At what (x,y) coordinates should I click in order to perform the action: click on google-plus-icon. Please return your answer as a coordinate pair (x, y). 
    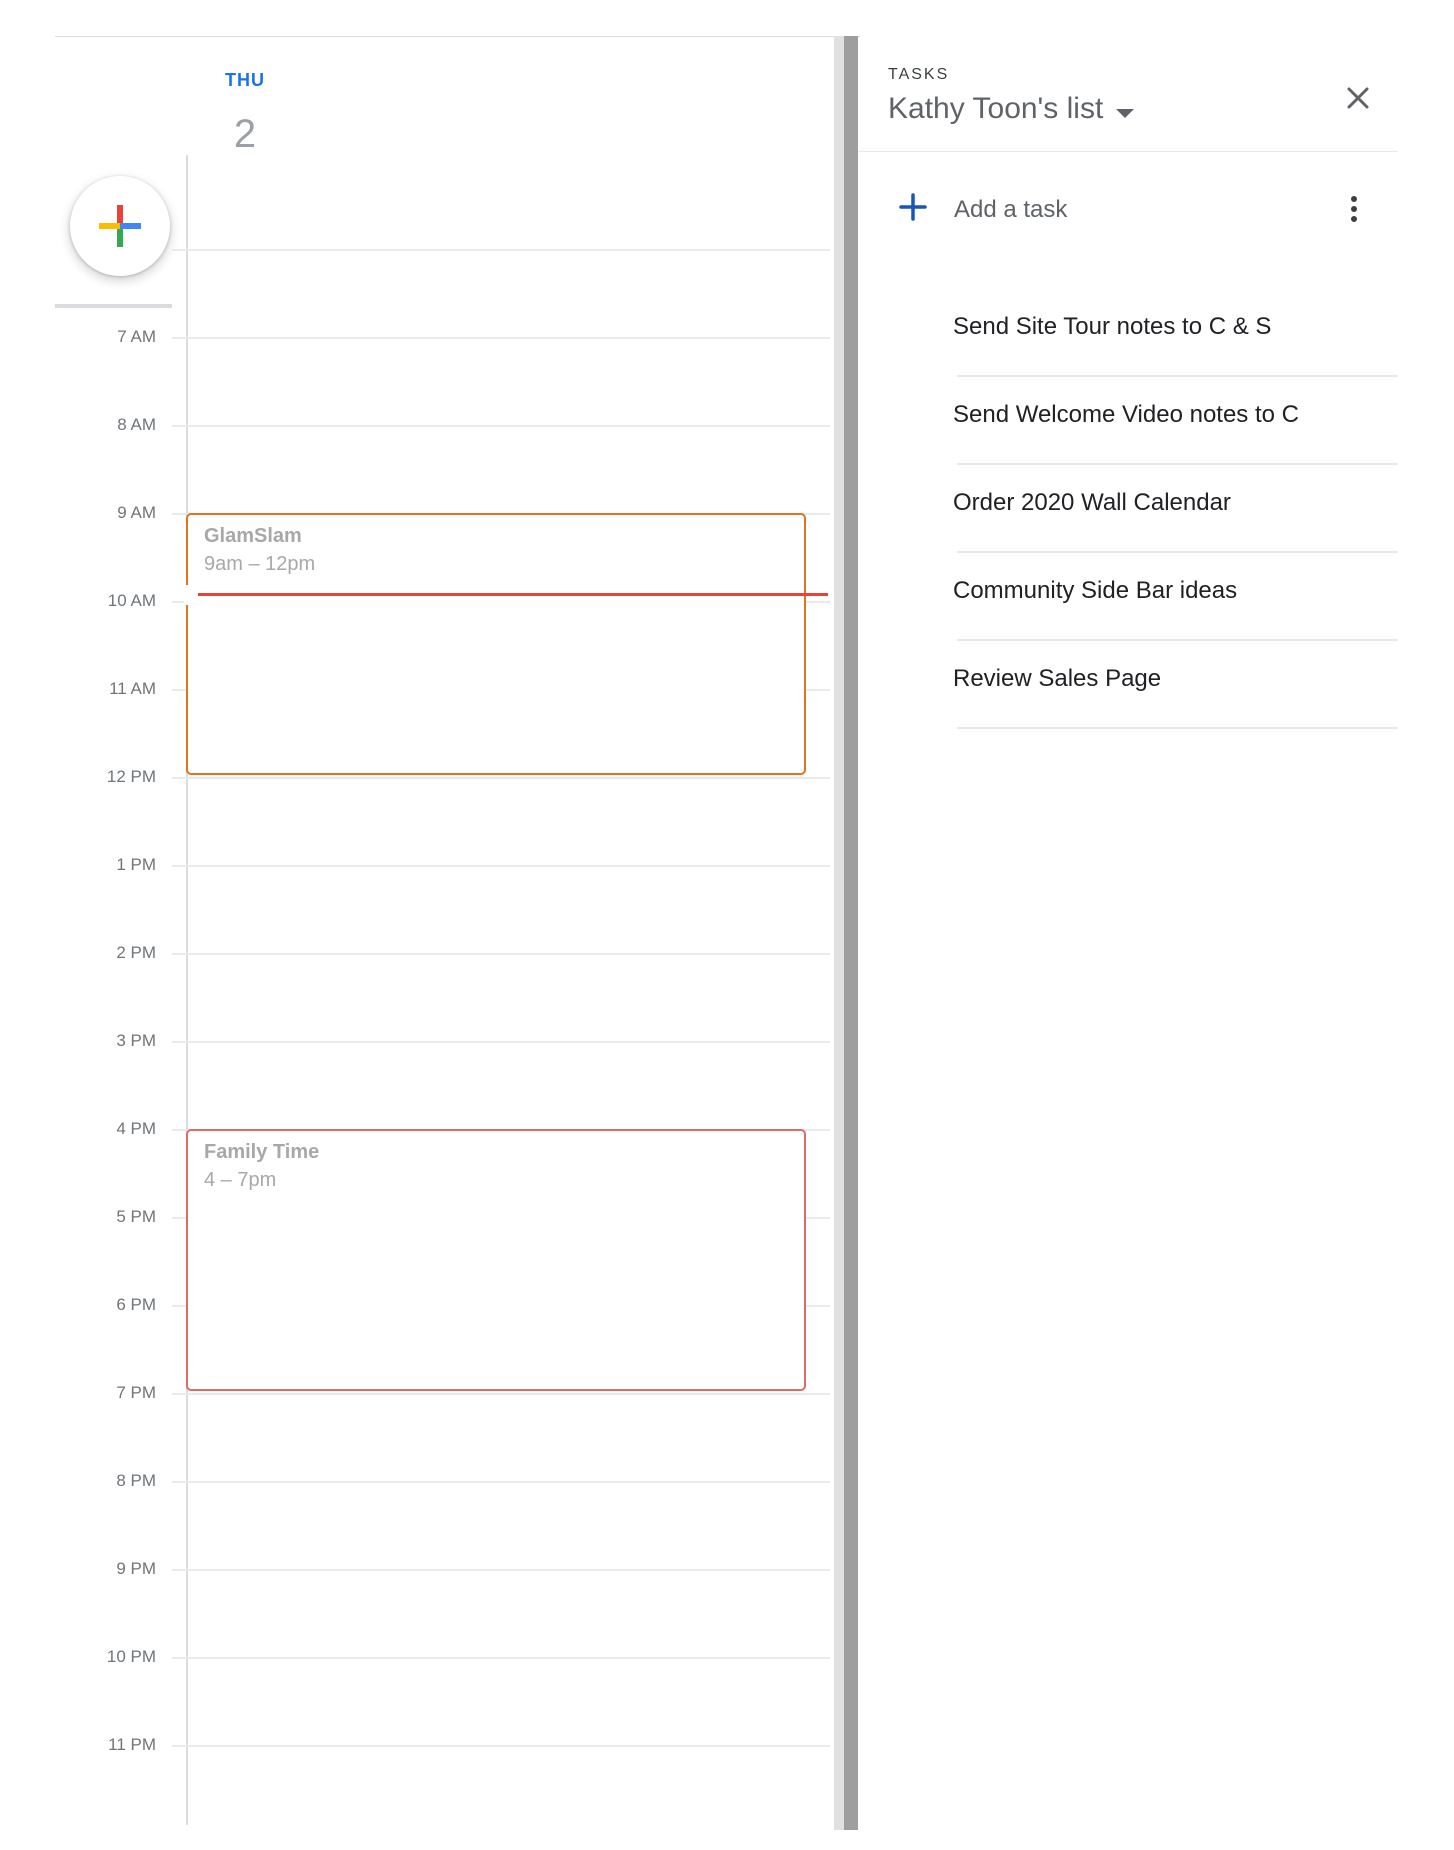
    Looking at the image, I should click on (120, 226).